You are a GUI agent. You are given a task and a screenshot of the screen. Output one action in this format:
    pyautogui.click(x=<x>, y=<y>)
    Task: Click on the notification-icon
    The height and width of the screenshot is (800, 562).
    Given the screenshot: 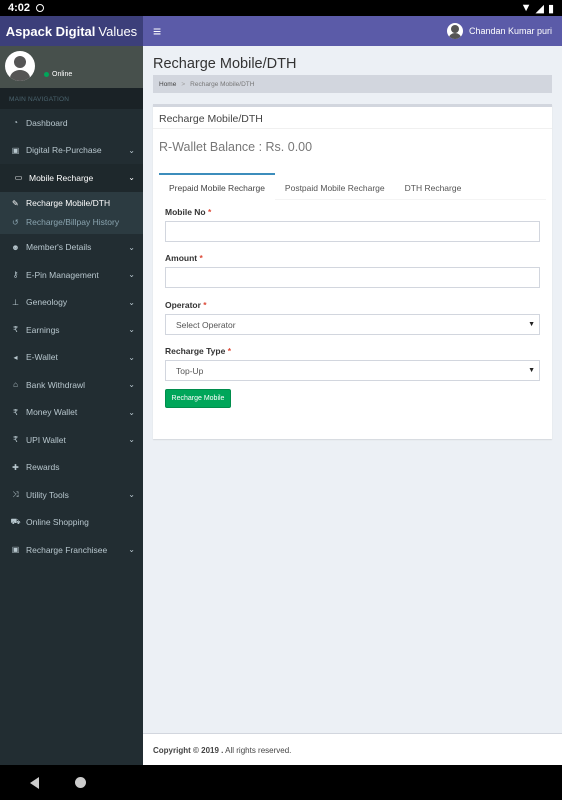 What is the action you would take?
    pyautogui.click(x=40, y=8)
    